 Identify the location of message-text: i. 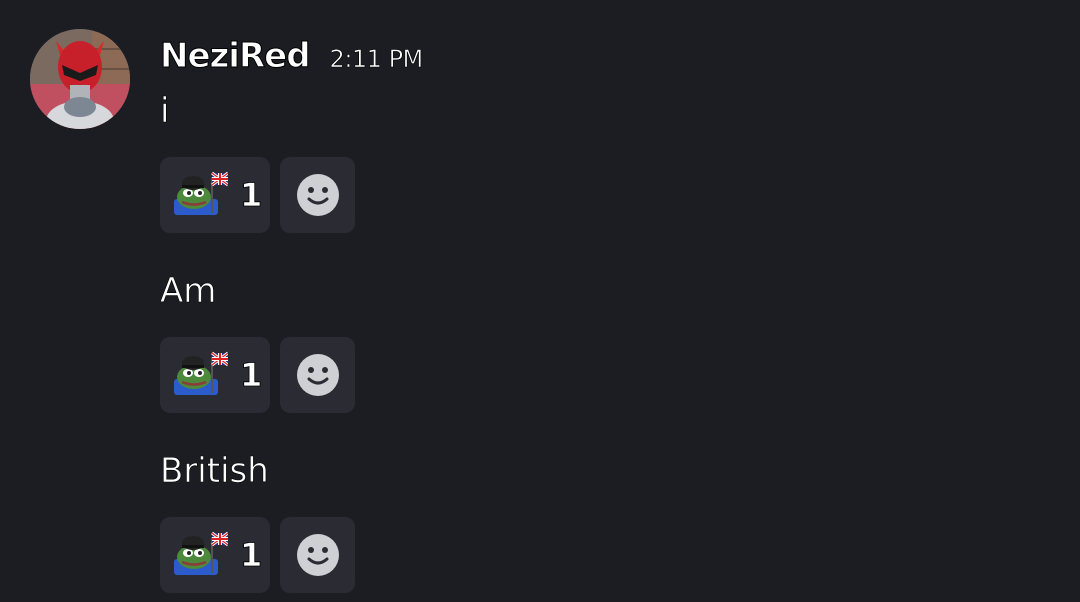
(165, 111).